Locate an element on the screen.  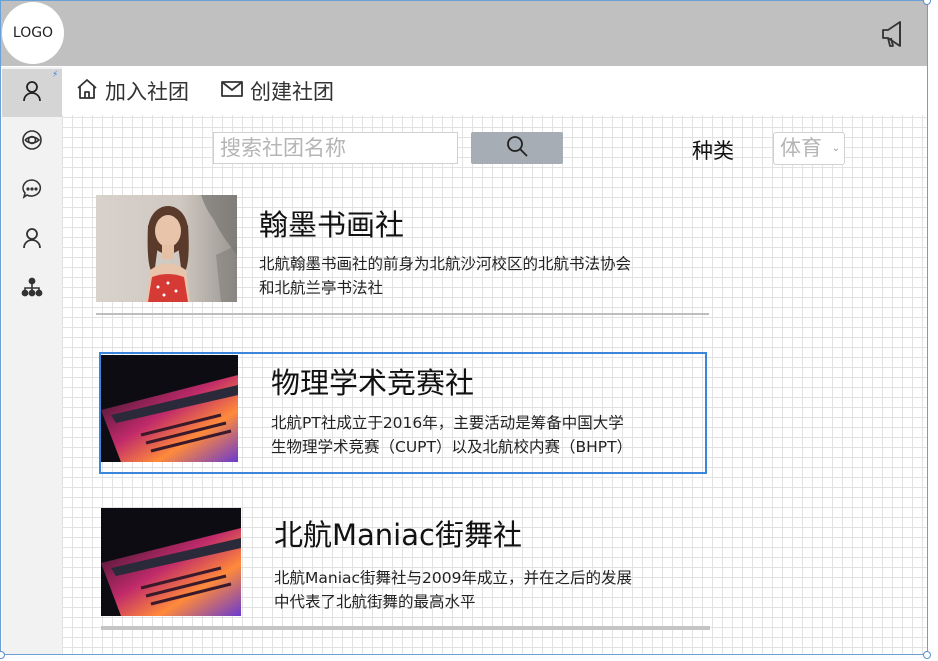
club-desc-line: 中代表了北航街舞的最高水平 is located at coordinates (375, 602).